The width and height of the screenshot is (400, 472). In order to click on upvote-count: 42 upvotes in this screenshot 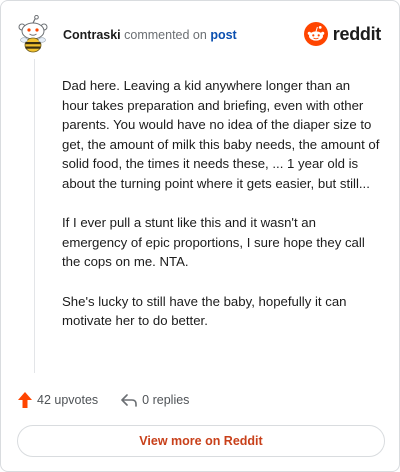, I will do `click(68, 400)`.